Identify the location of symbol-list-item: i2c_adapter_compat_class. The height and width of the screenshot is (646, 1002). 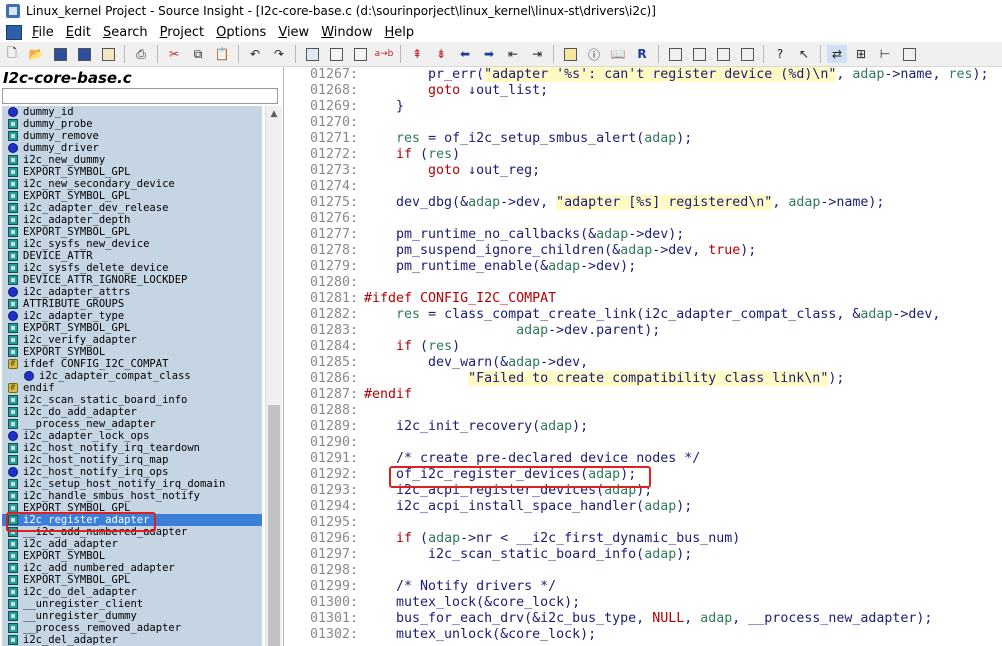
(132, 376).